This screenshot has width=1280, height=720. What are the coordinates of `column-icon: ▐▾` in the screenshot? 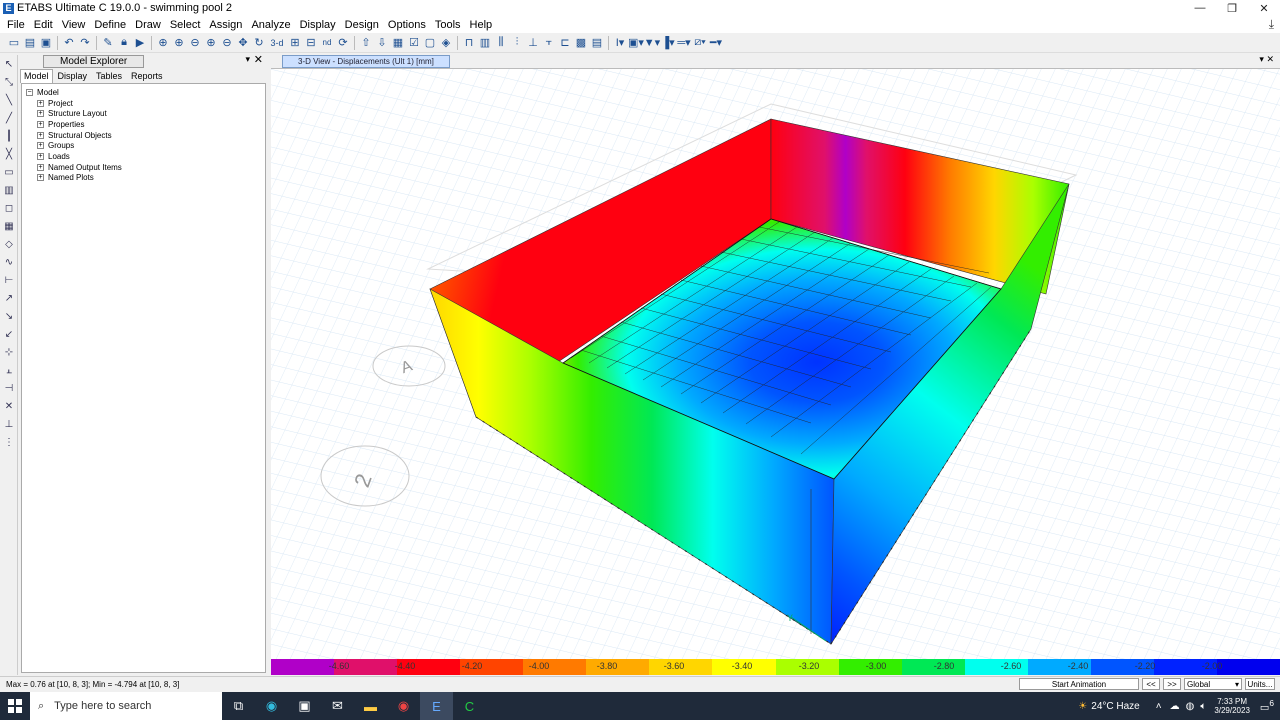 It's located at (668, 43).